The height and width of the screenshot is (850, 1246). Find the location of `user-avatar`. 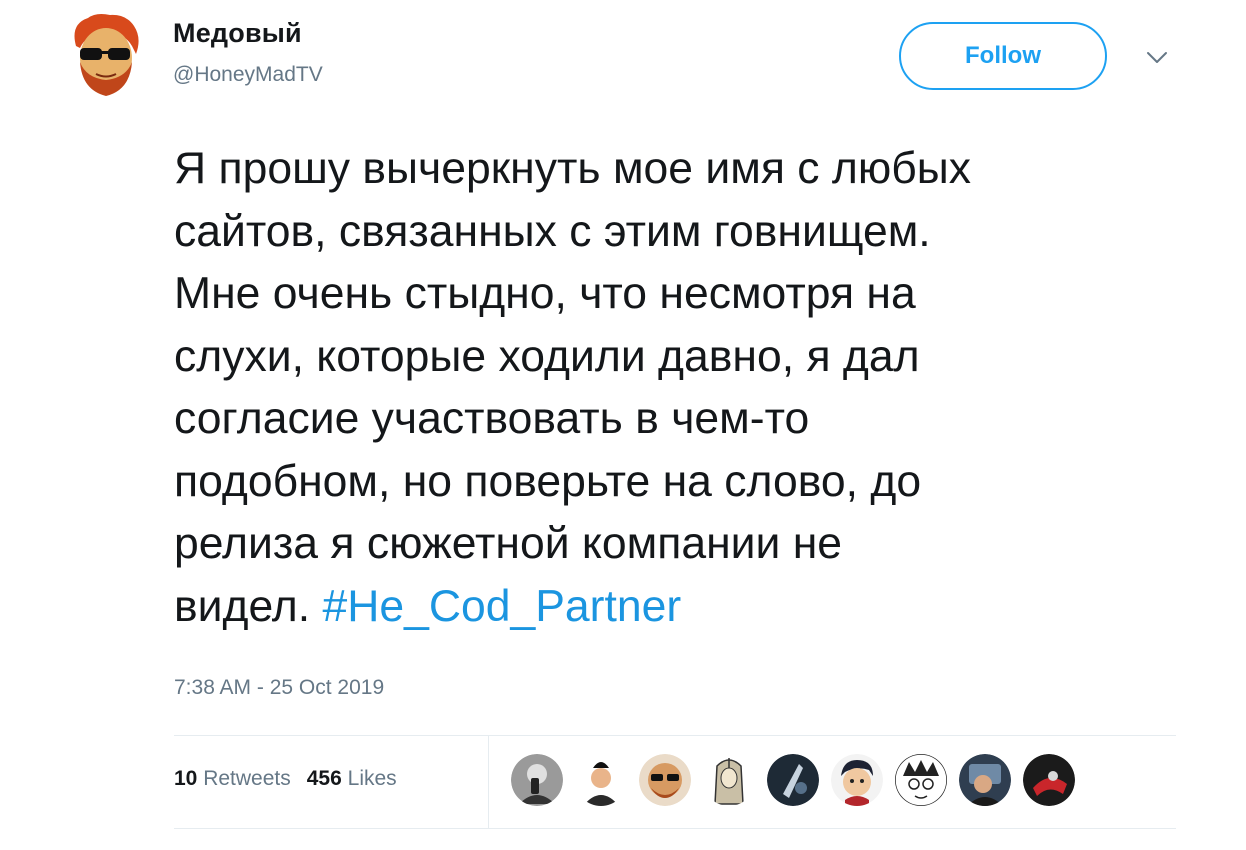

user-avatar is located at coordinates (105, 55).